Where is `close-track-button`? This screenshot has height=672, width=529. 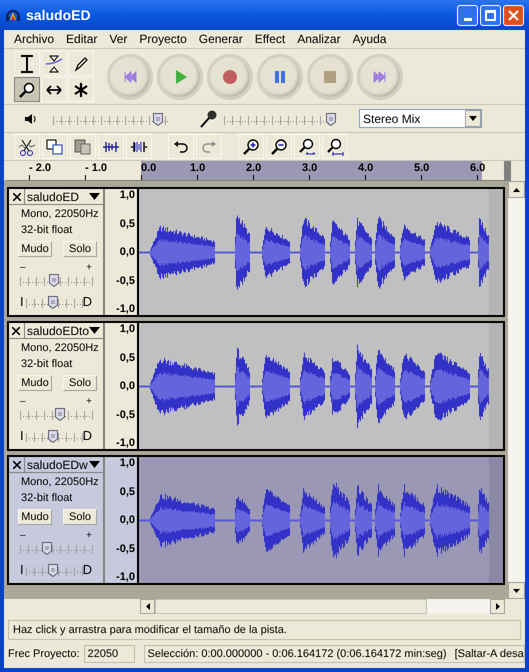 close-track-button is located at coordinates (17, 330).